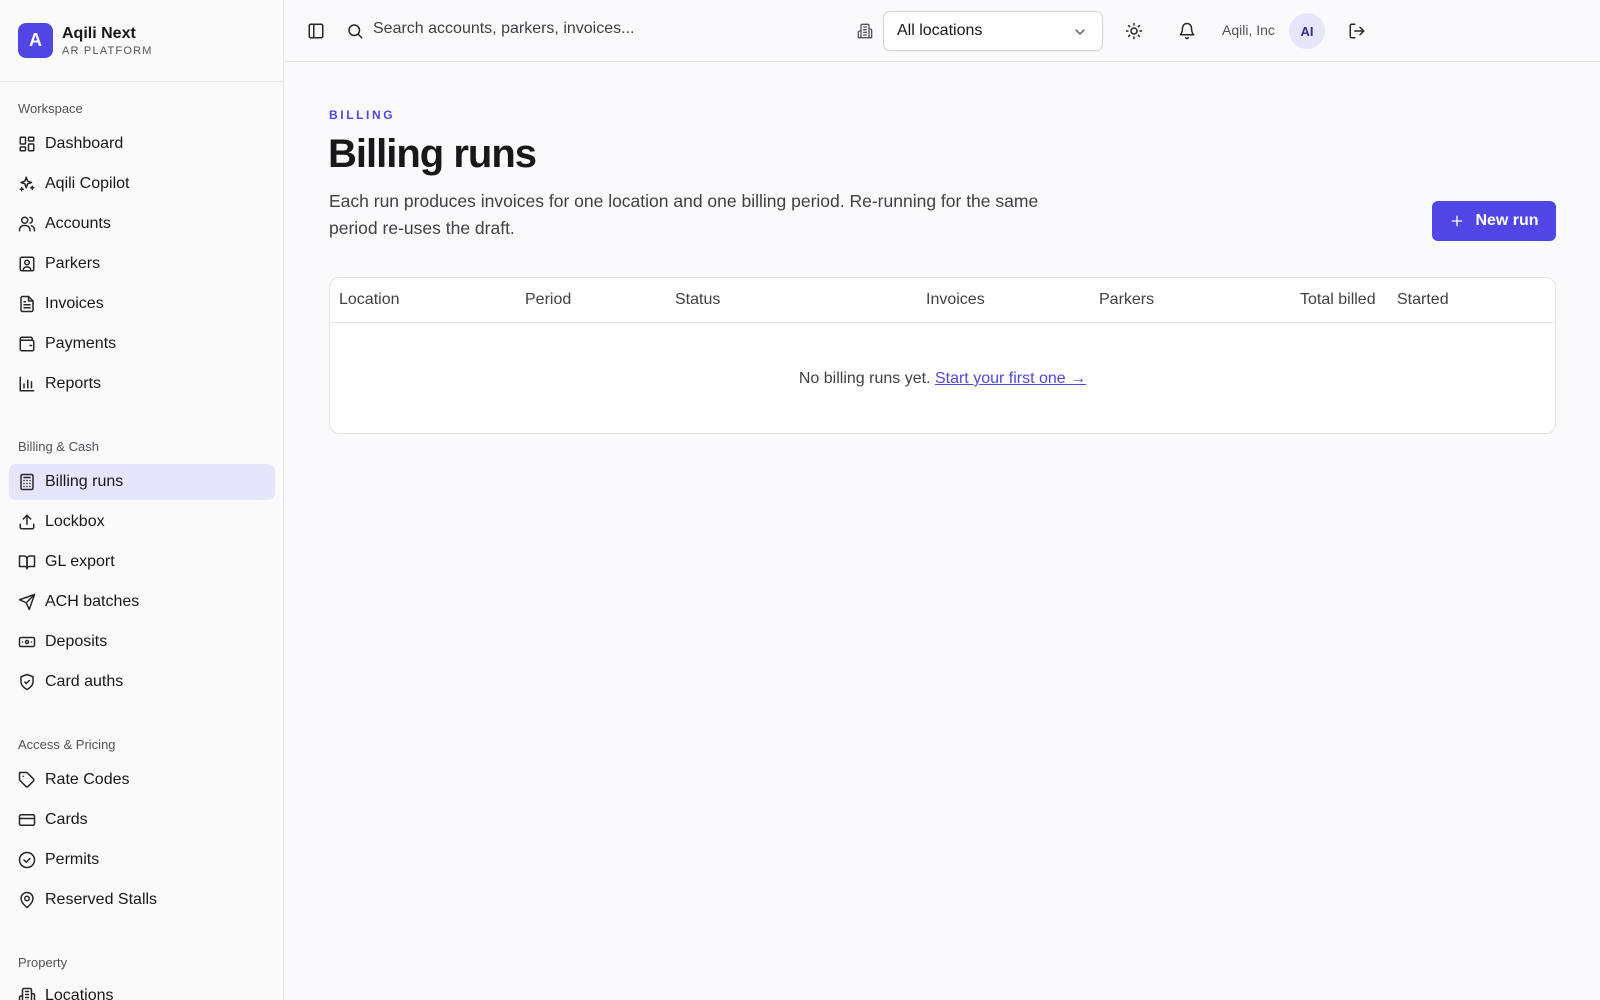 Image resolution: width=1600 pixels, height=1000 pixels. What do you see at coordinates (142, 482) in the screenshot?
I see `sidebar-item-billing-runs: Billing runs` at bounding box center [142, 482].